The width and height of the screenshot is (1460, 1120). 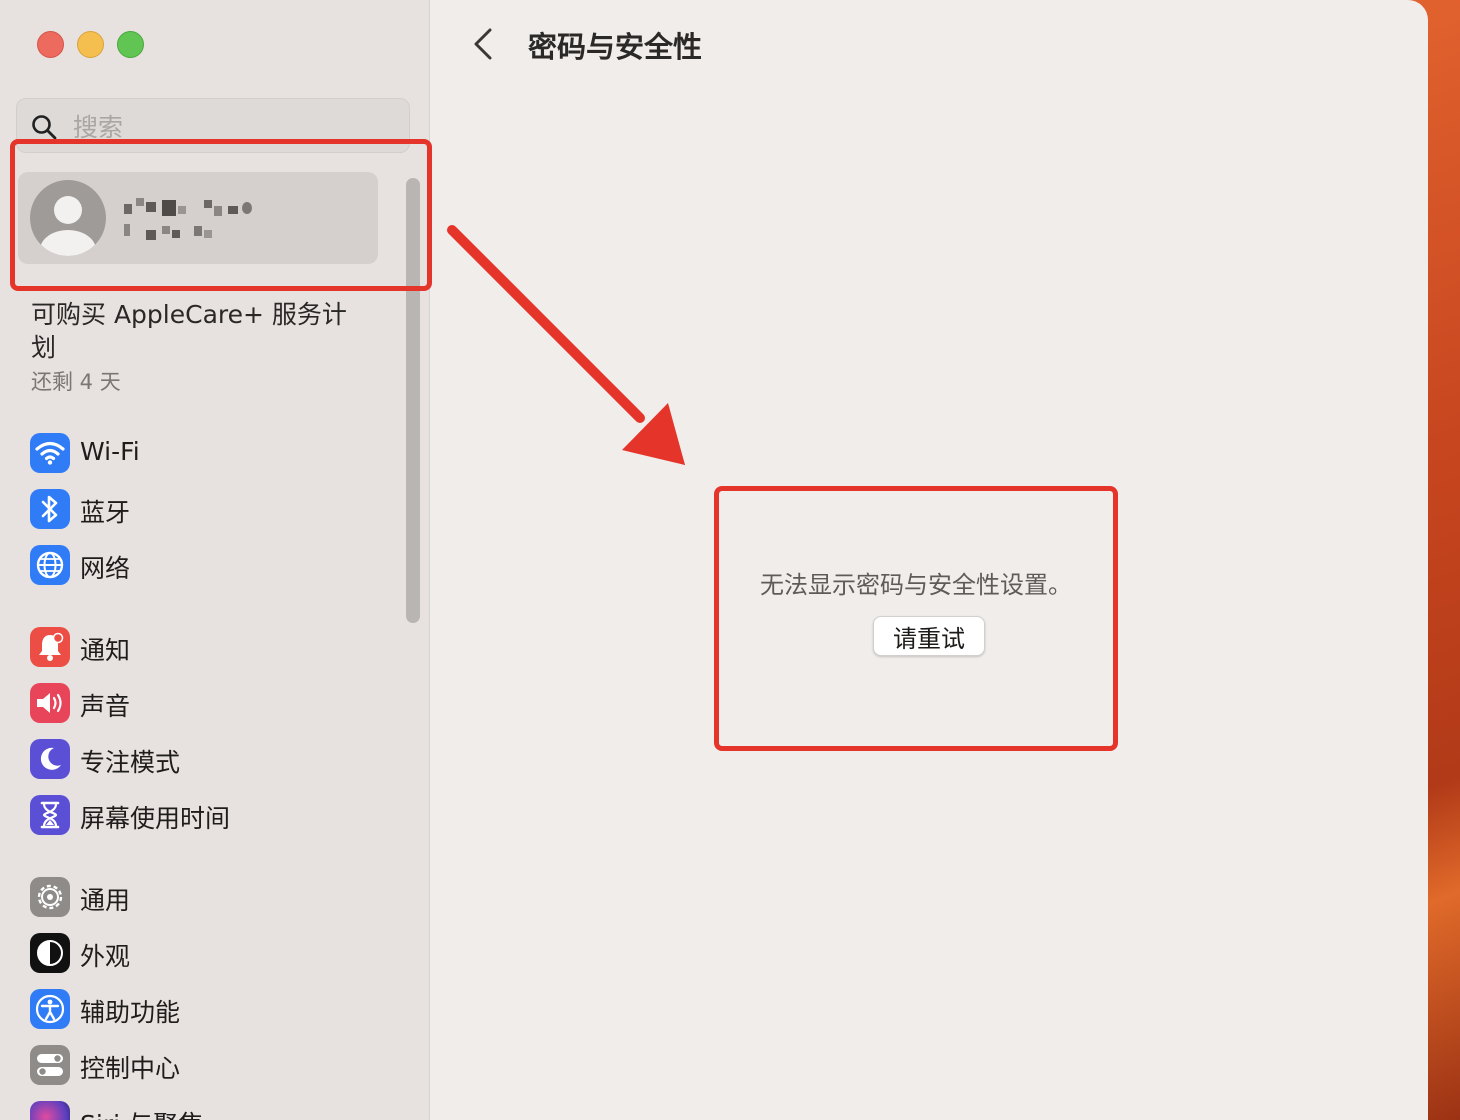 What do you see at coordinates (105, 512) in the screenshot?
I see `sidebar-item-label: 蓝牙` at bounding box center [105, 512].